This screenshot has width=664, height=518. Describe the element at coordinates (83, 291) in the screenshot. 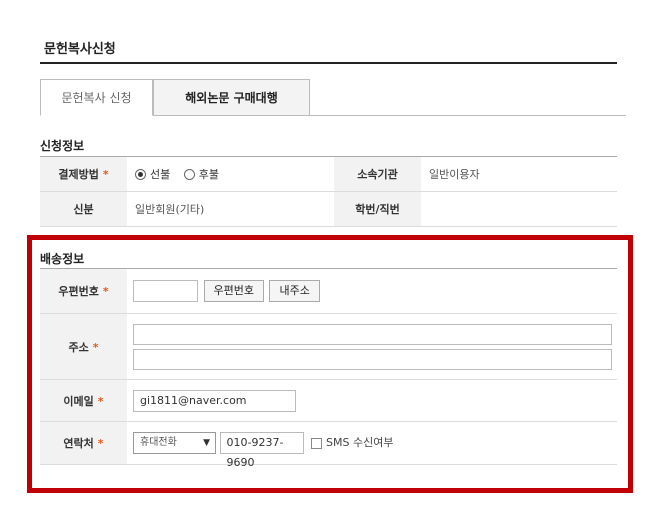

I see `postal-code-label: 우편번호 *` at that location.